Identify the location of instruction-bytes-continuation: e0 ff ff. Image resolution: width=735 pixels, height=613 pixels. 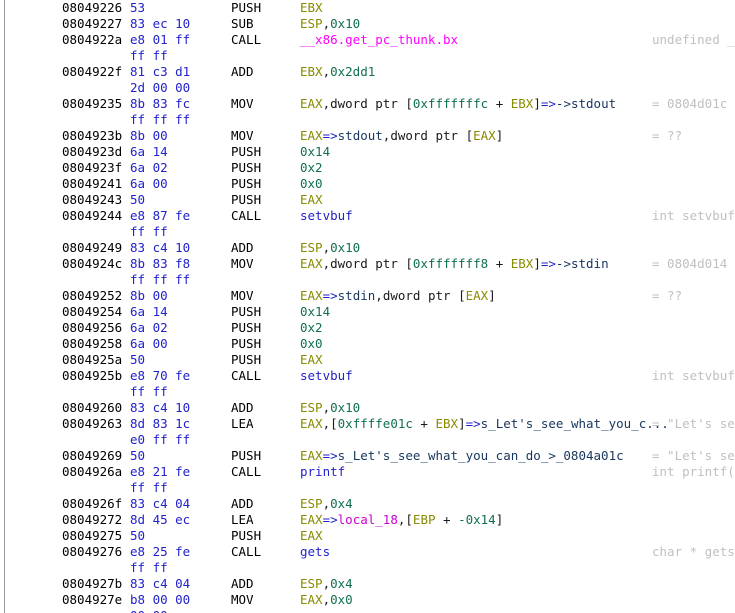
(367, 440).